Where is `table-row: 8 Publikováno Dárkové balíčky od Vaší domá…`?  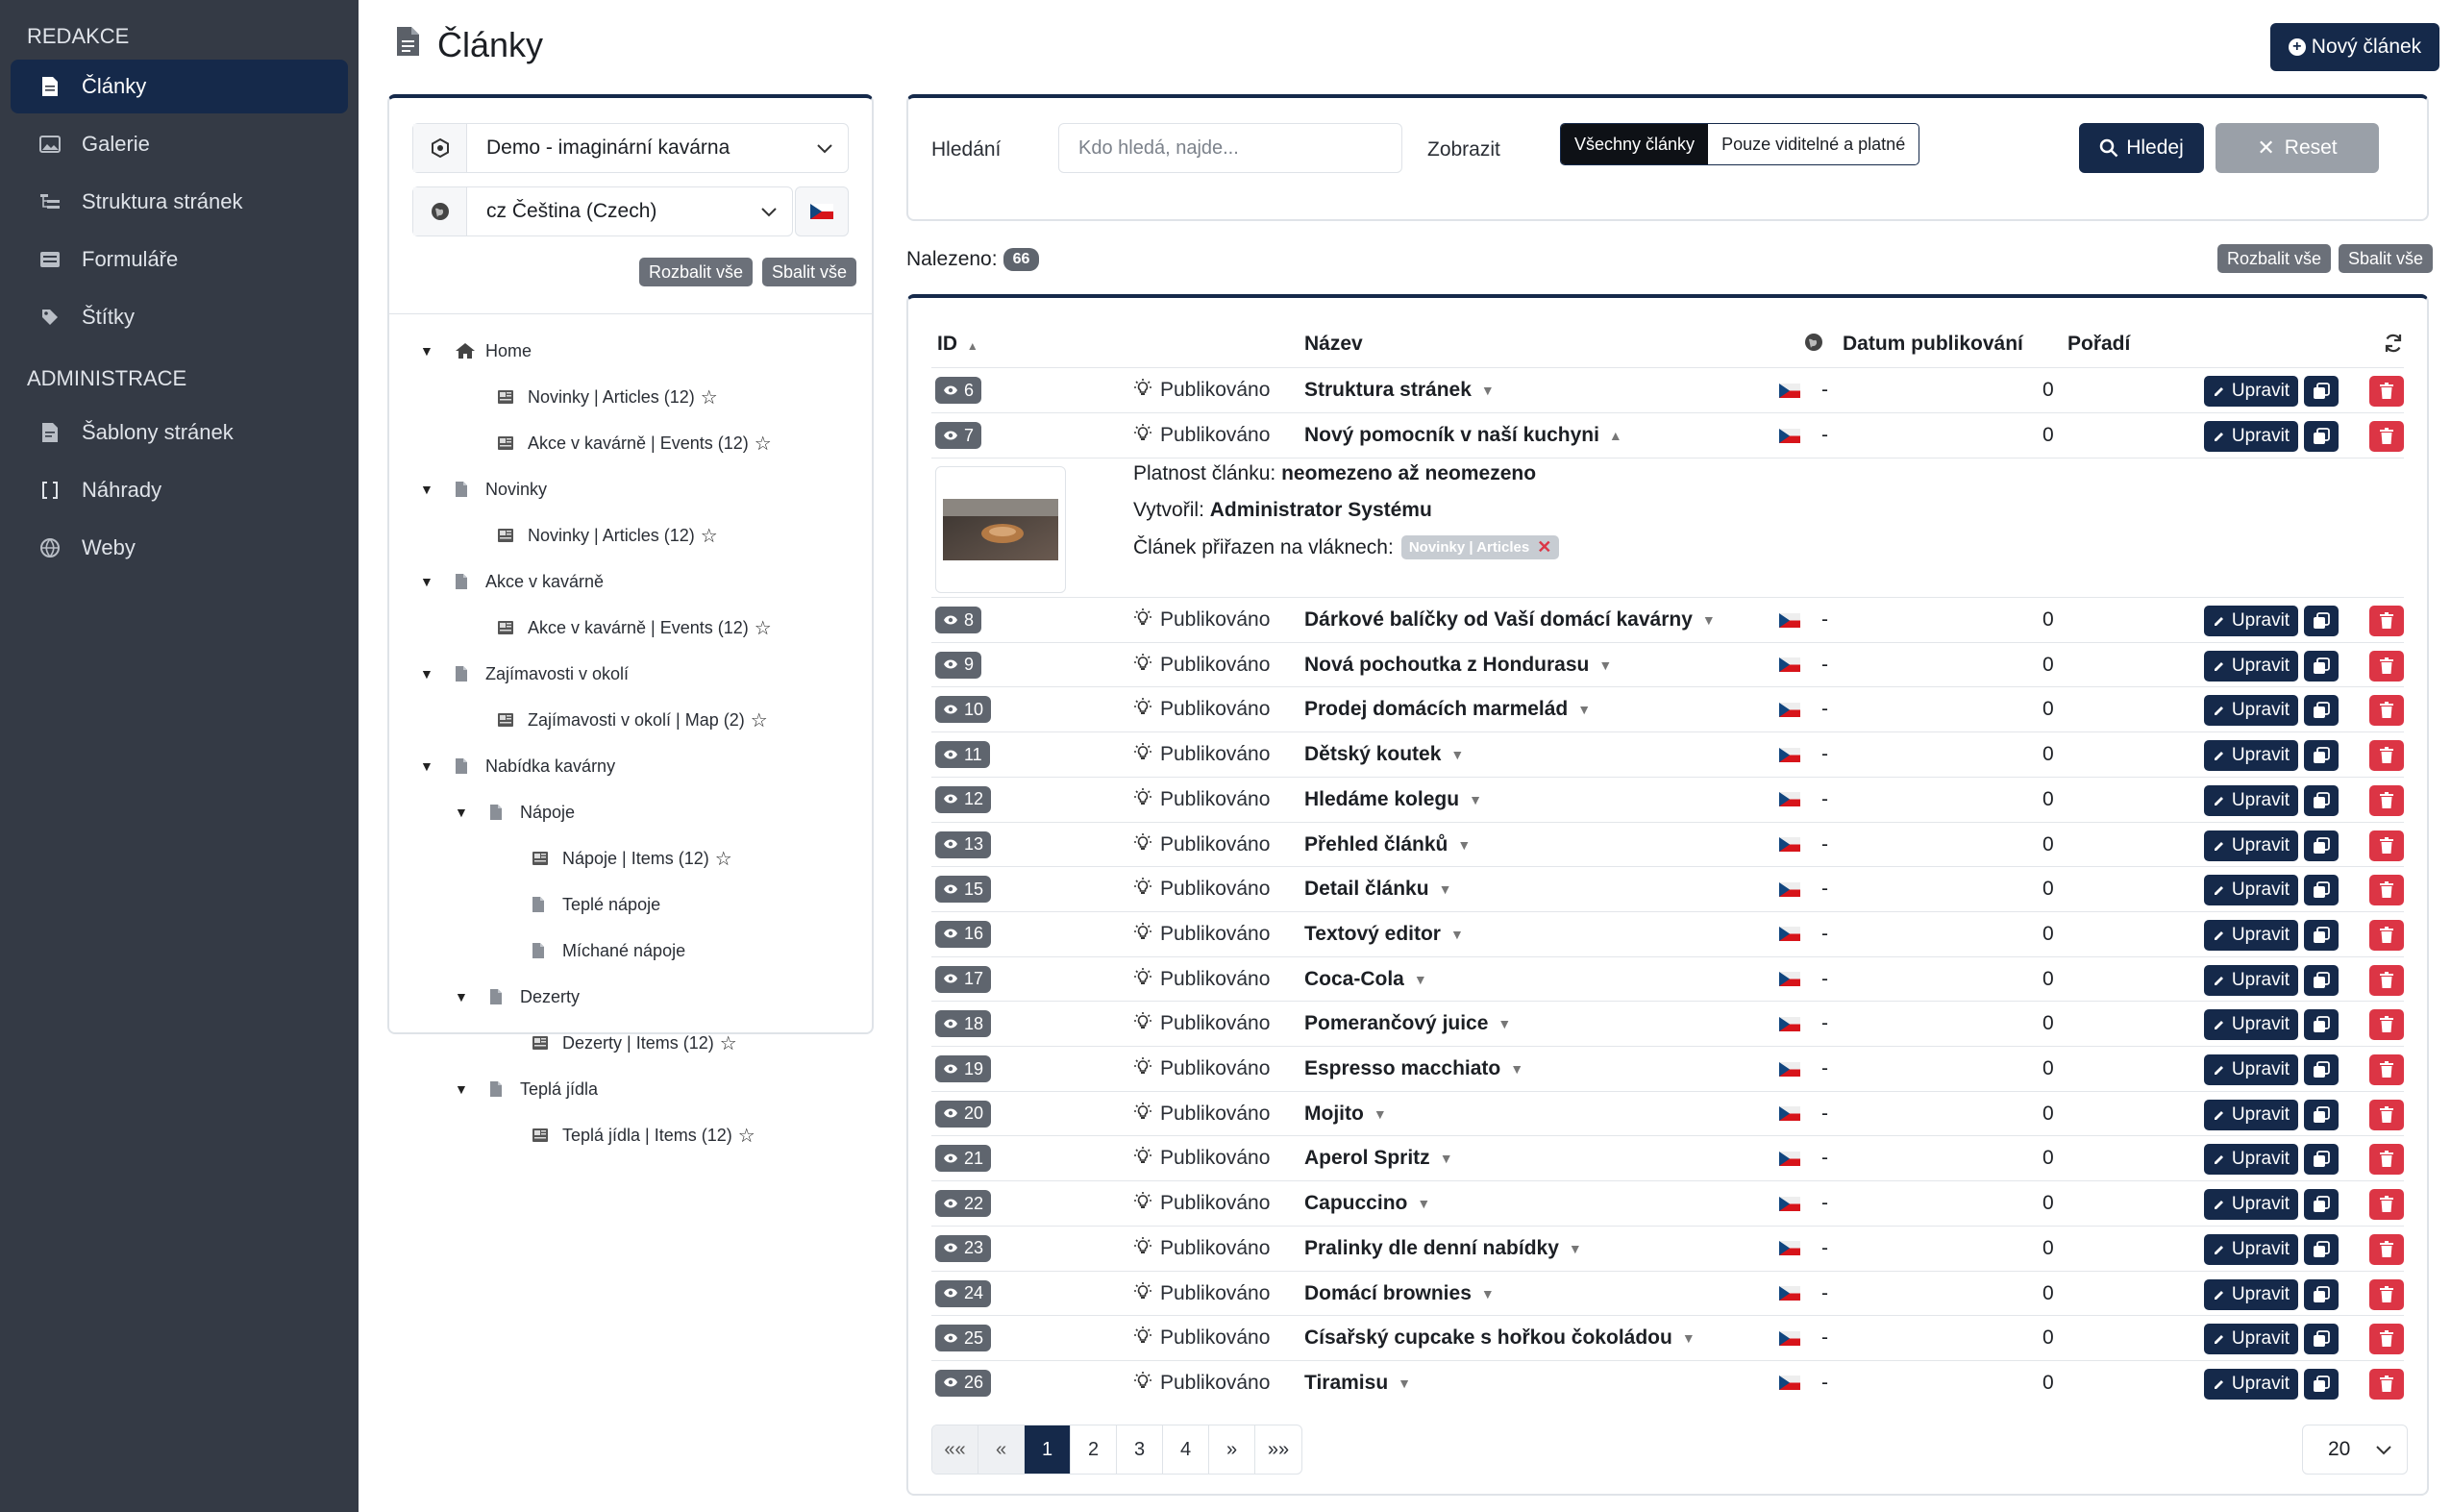
table-row: 8 Publikováno Dárkové balíčky od Vaší domá… is located at coordinates (1667, 619).